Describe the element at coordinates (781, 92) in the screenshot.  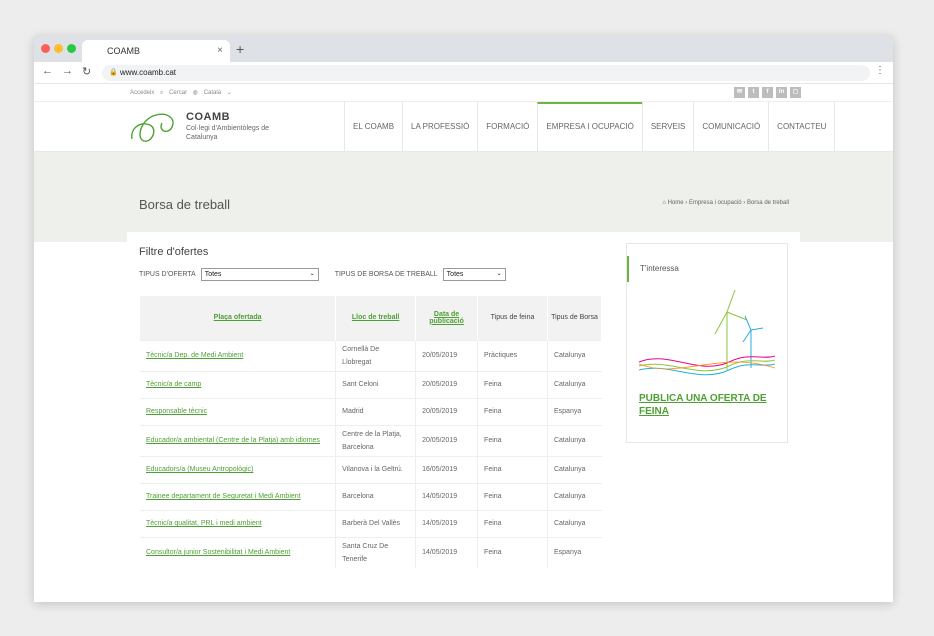
I see `linkedin-icon: in` at that location.